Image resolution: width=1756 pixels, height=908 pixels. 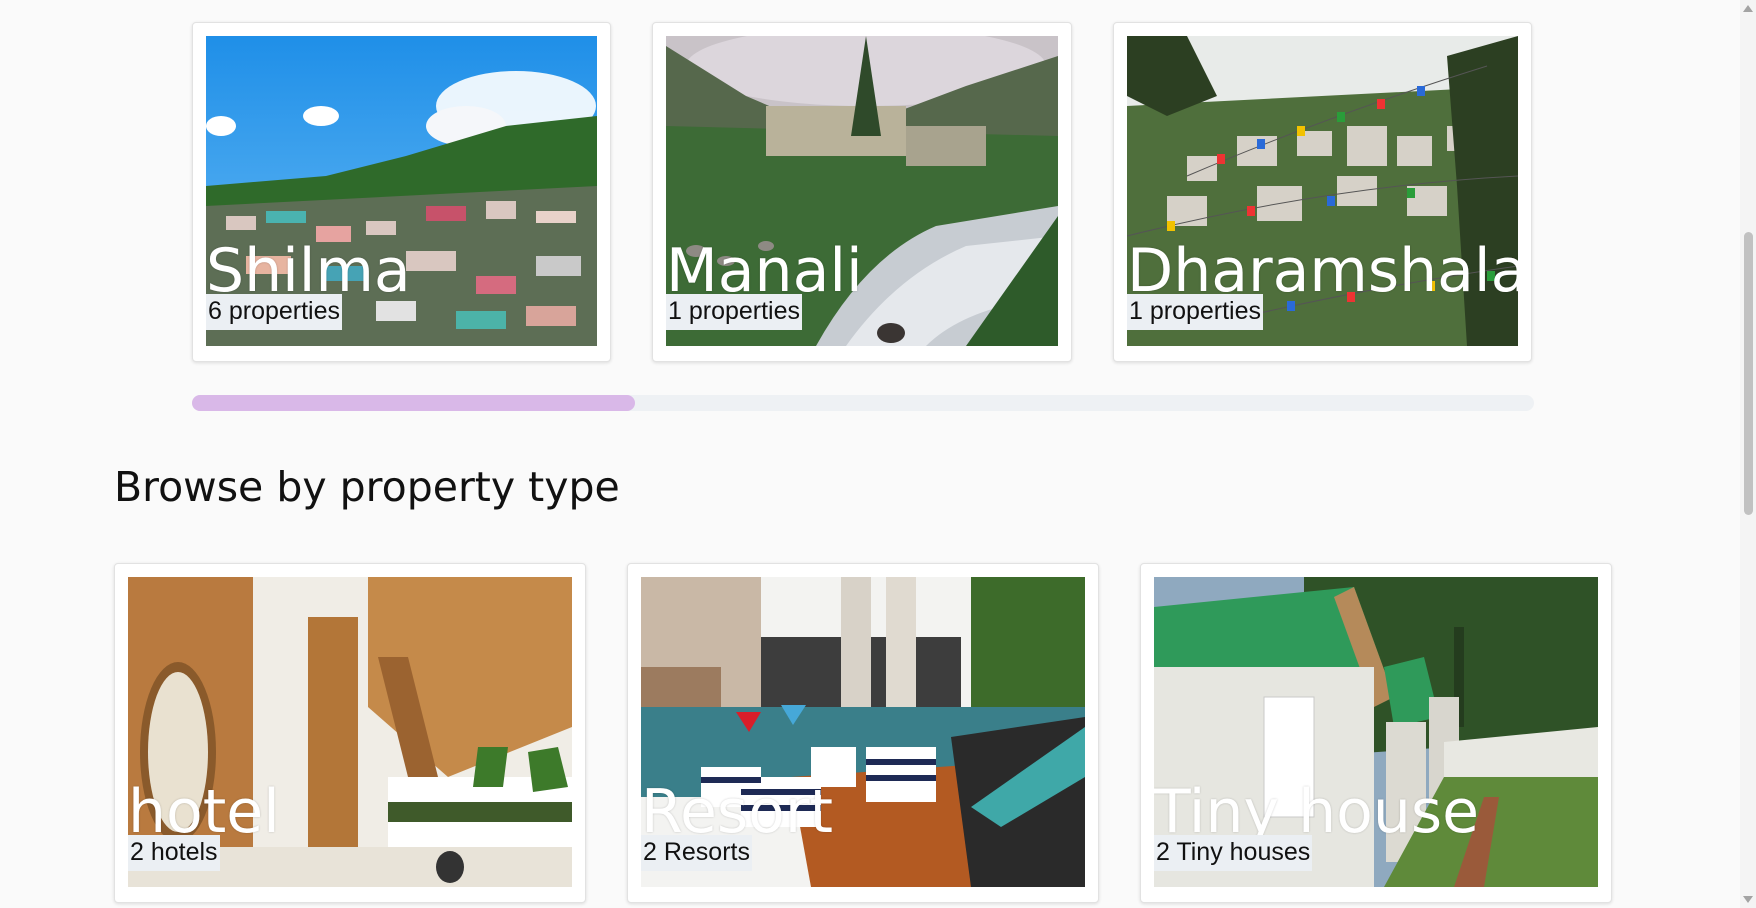 What do you see at coordinates (413, 403) in the screenshot?
I see `carousel-scrollbar-thumb` at bounding box center [413, 403].